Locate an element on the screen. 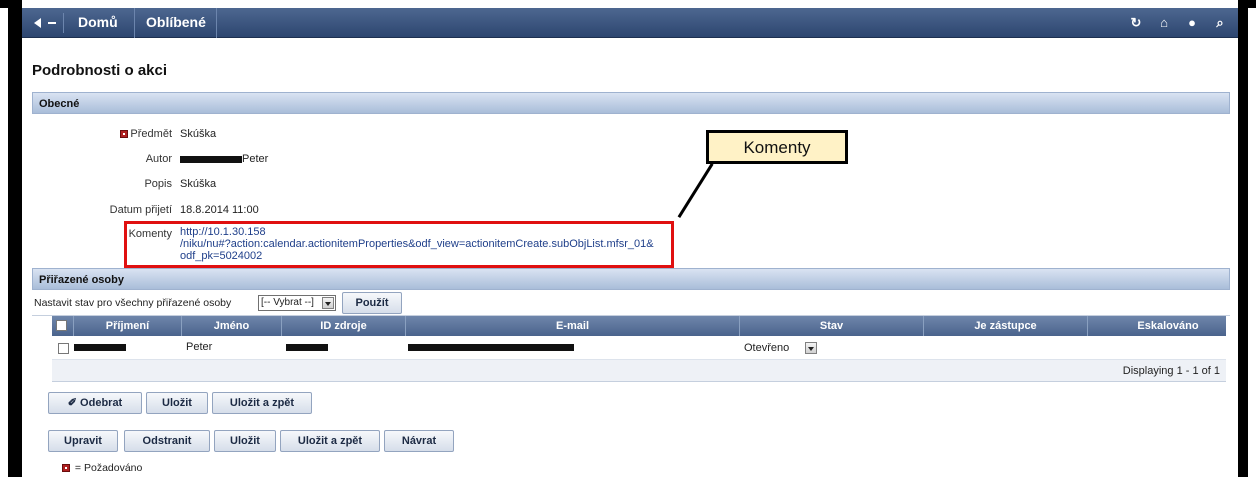 The image size is (1256, 477). top-navigation-bar: Domů Oblíbené ↻ ⌂ ● ⌕ is located at coordinates (630, 23).